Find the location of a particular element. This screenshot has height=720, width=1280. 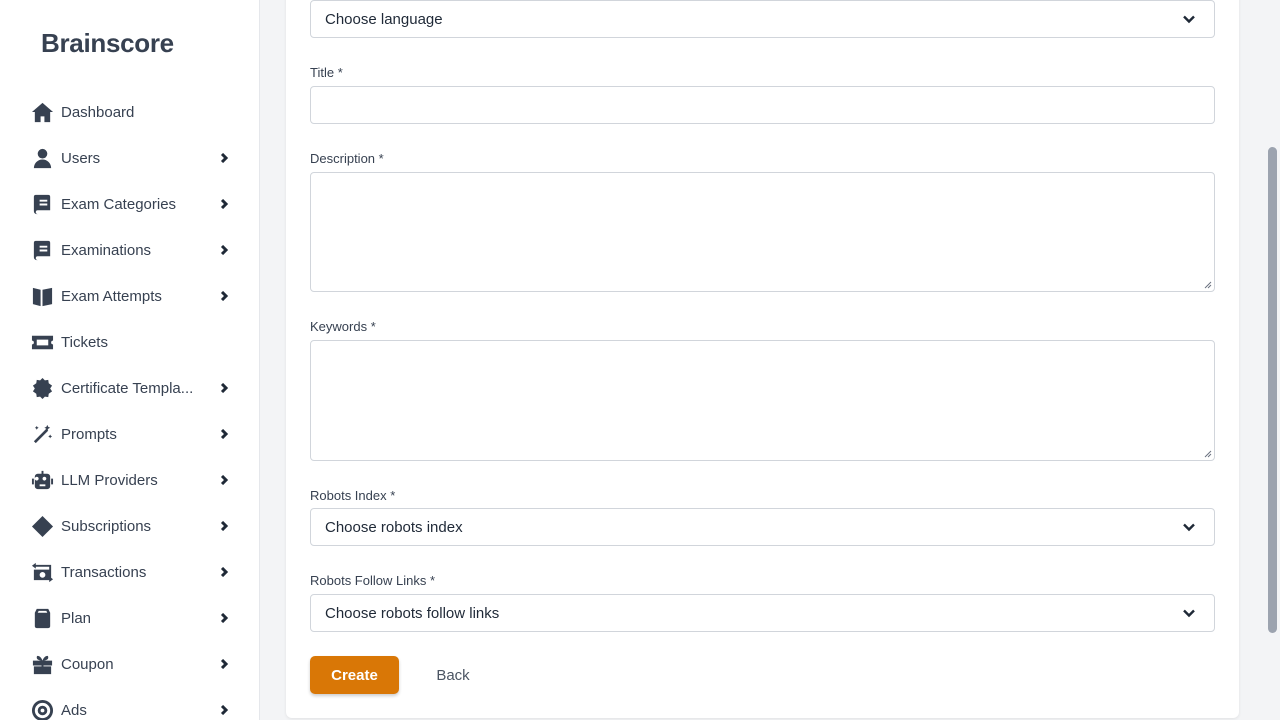

robot-icon is located at coordinates (42, 480).